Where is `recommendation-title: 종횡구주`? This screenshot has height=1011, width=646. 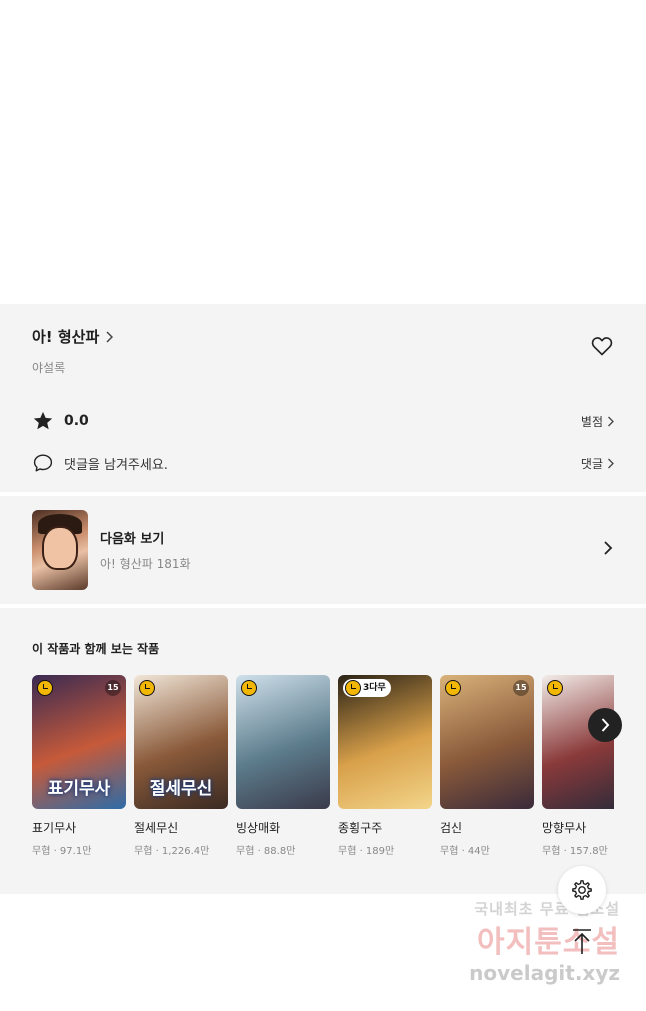
recommendation-title: 종횡구주 is located at coordinates (360, 828).